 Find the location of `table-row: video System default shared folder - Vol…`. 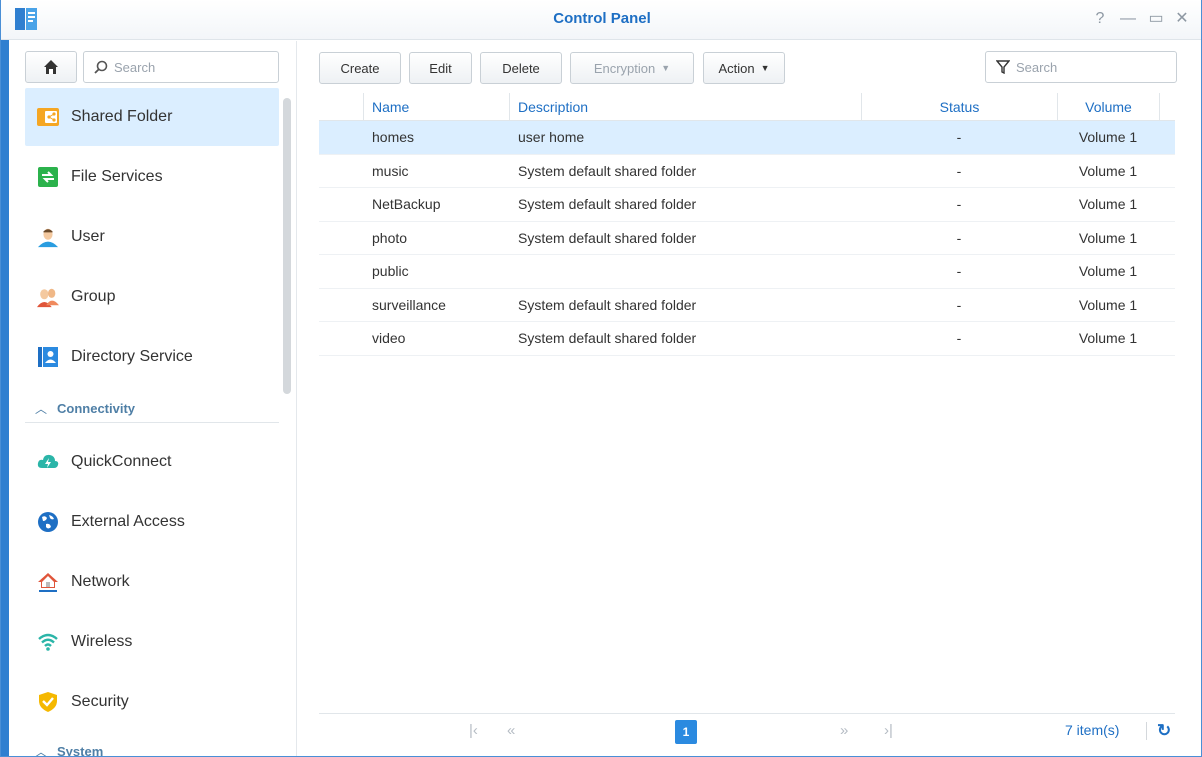

table-row: video System default shared folder - Vol… is located at coordinates (747, 339).